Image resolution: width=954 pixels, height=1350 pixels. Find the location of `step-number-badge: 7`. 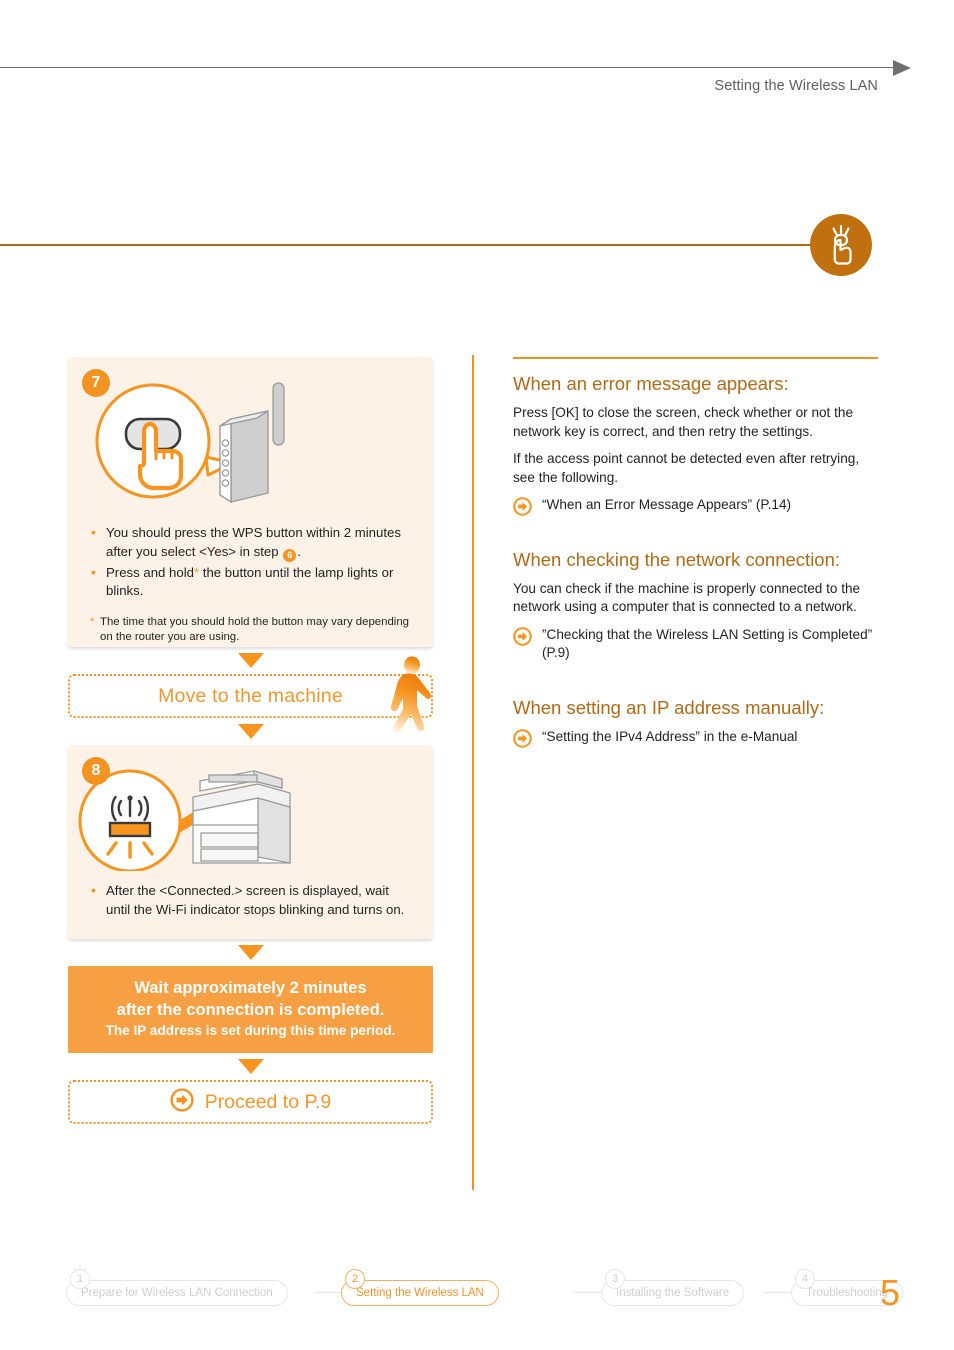

step-number-badge: 7 is located at coordinates (96, 383).